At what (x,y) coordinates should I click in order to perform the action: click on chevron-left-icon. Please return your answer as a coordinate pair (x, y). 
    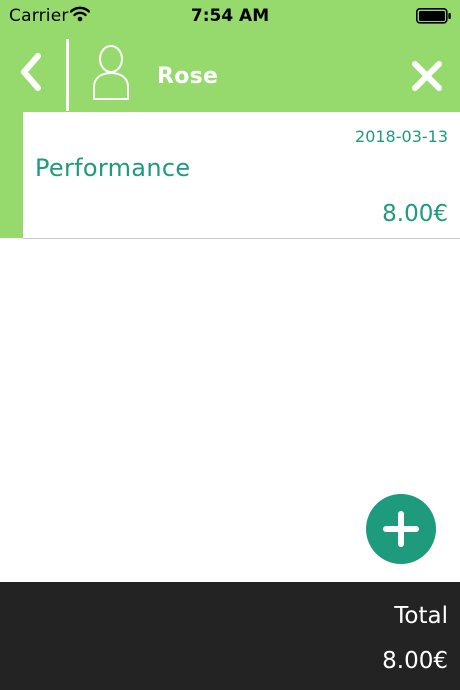
    Looking at the image, I should click on (31, 72).